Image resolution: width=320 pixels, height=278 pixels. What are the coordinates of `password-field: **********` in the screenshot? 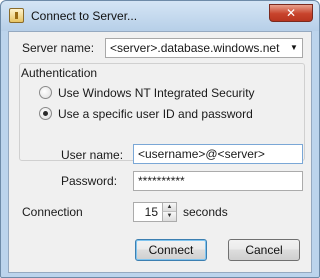 It's located at (218, 181).